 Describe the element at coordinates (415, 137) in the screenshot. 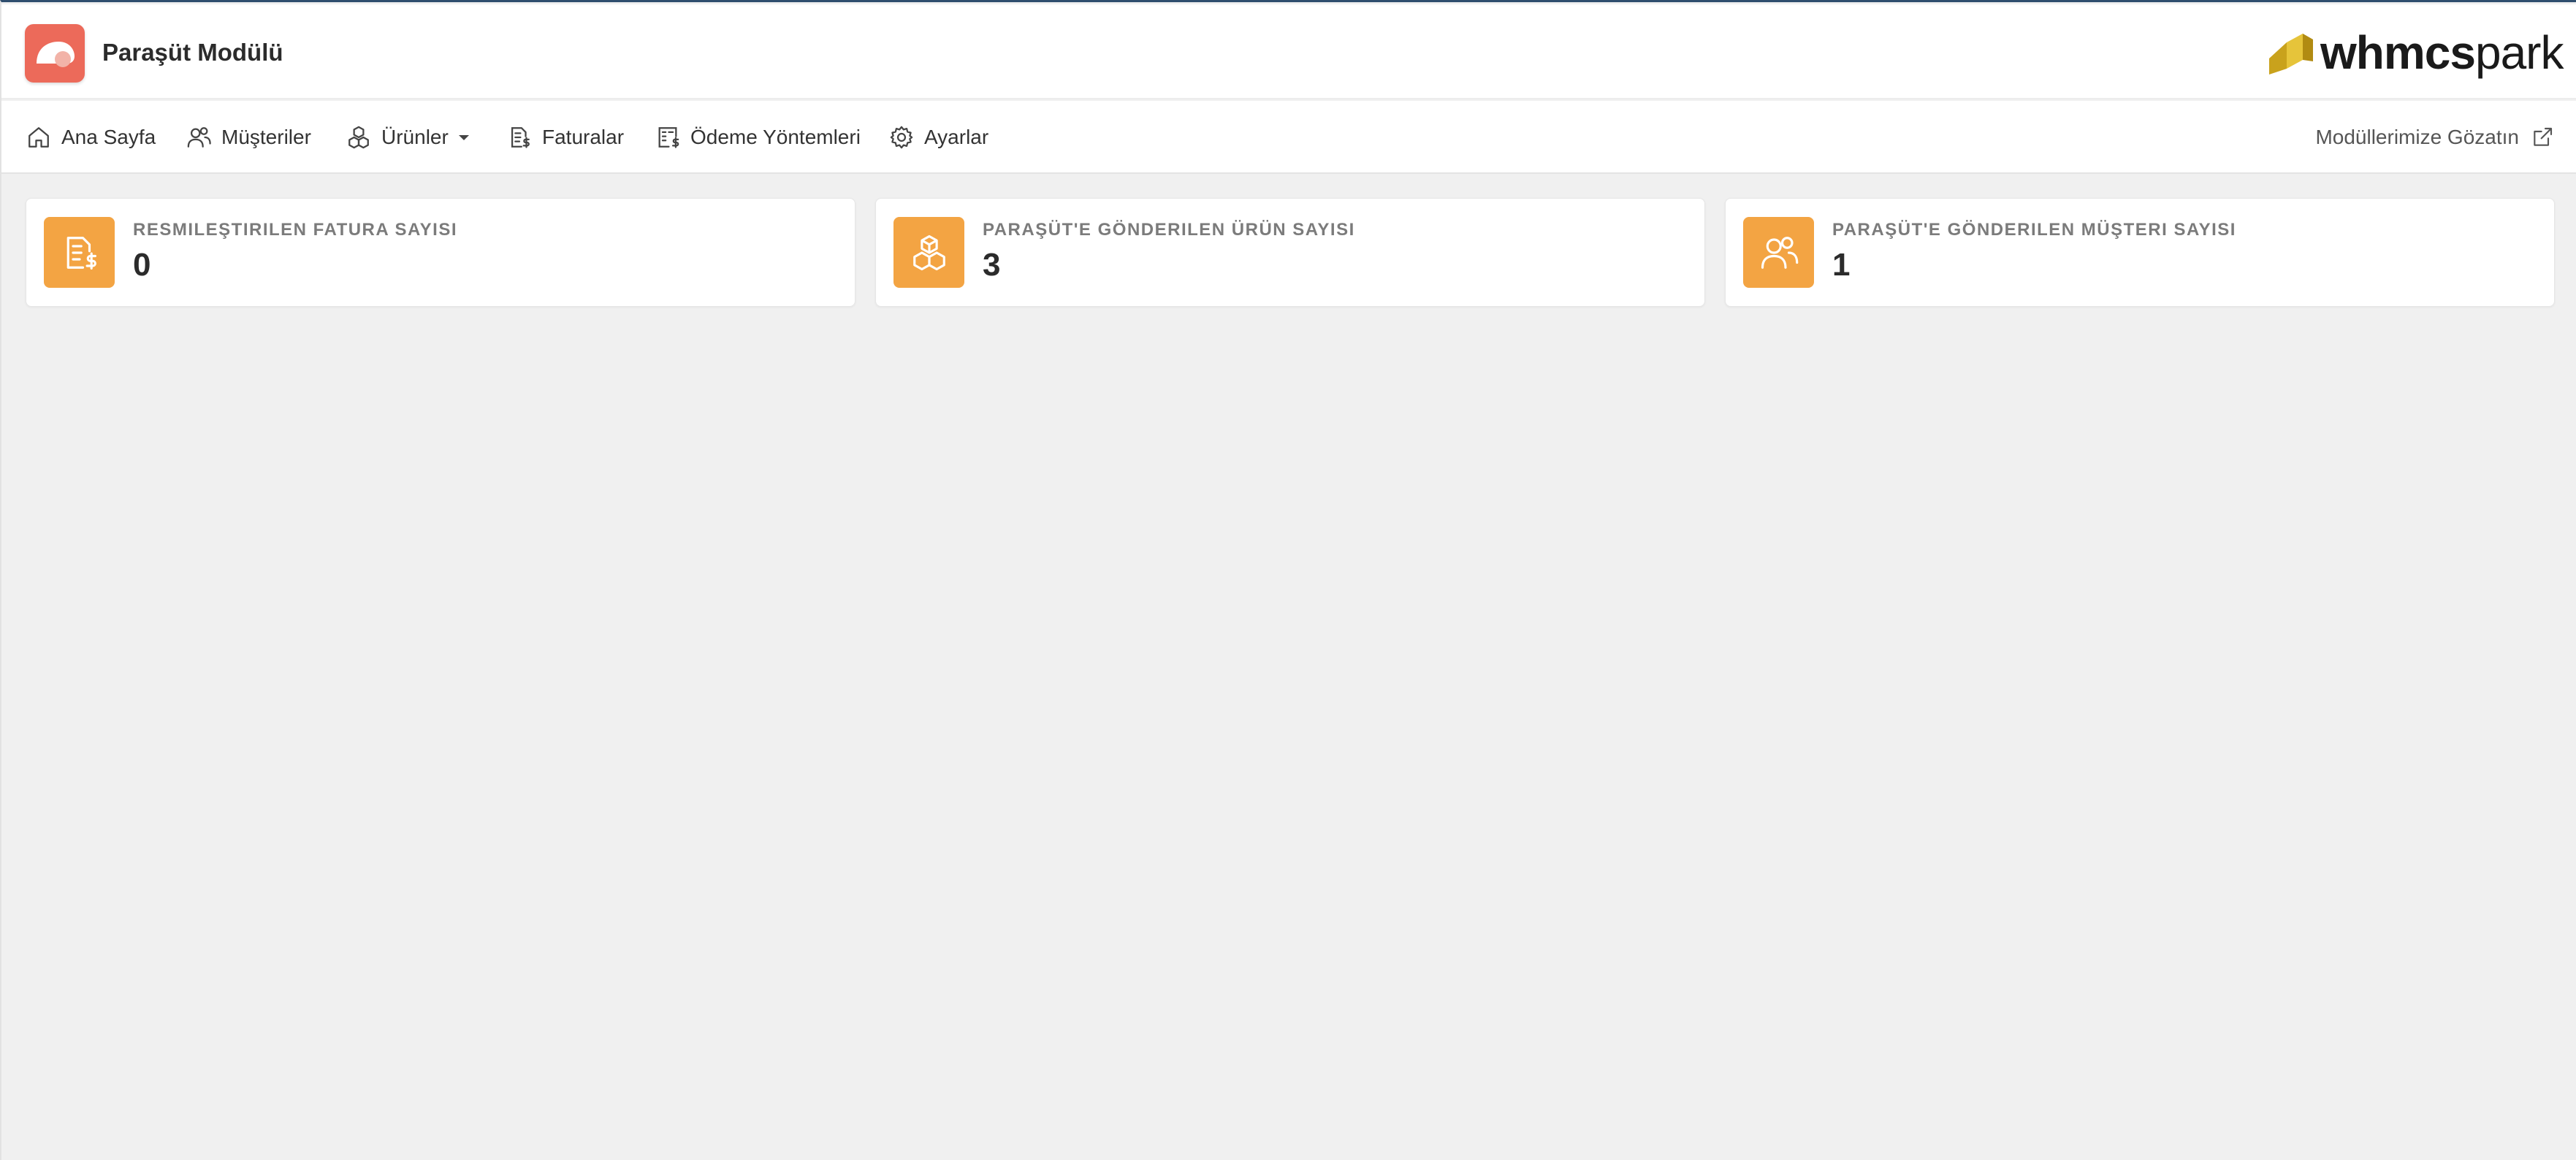

I see `nav-item-label: Ürünler` at that location.